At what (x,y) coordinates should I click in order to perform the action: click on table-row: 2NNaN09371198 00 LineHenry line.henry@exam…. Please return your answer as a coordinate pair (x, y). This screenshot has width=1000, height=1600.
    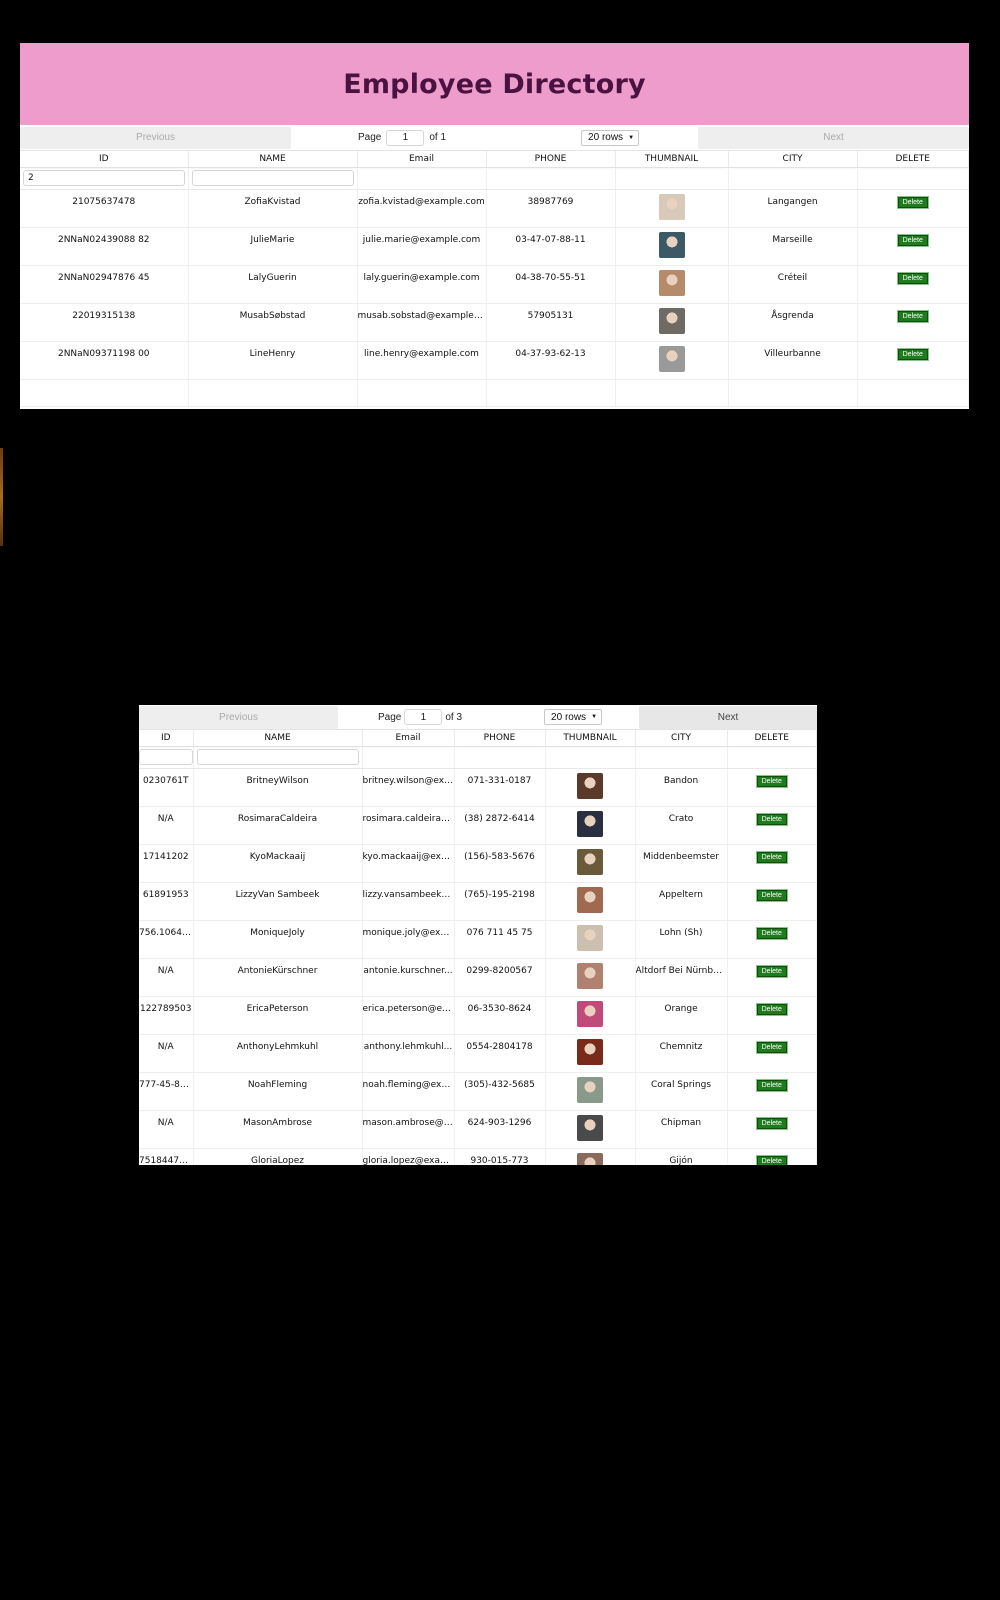
    Looking at the image, I should click on (494, 360).